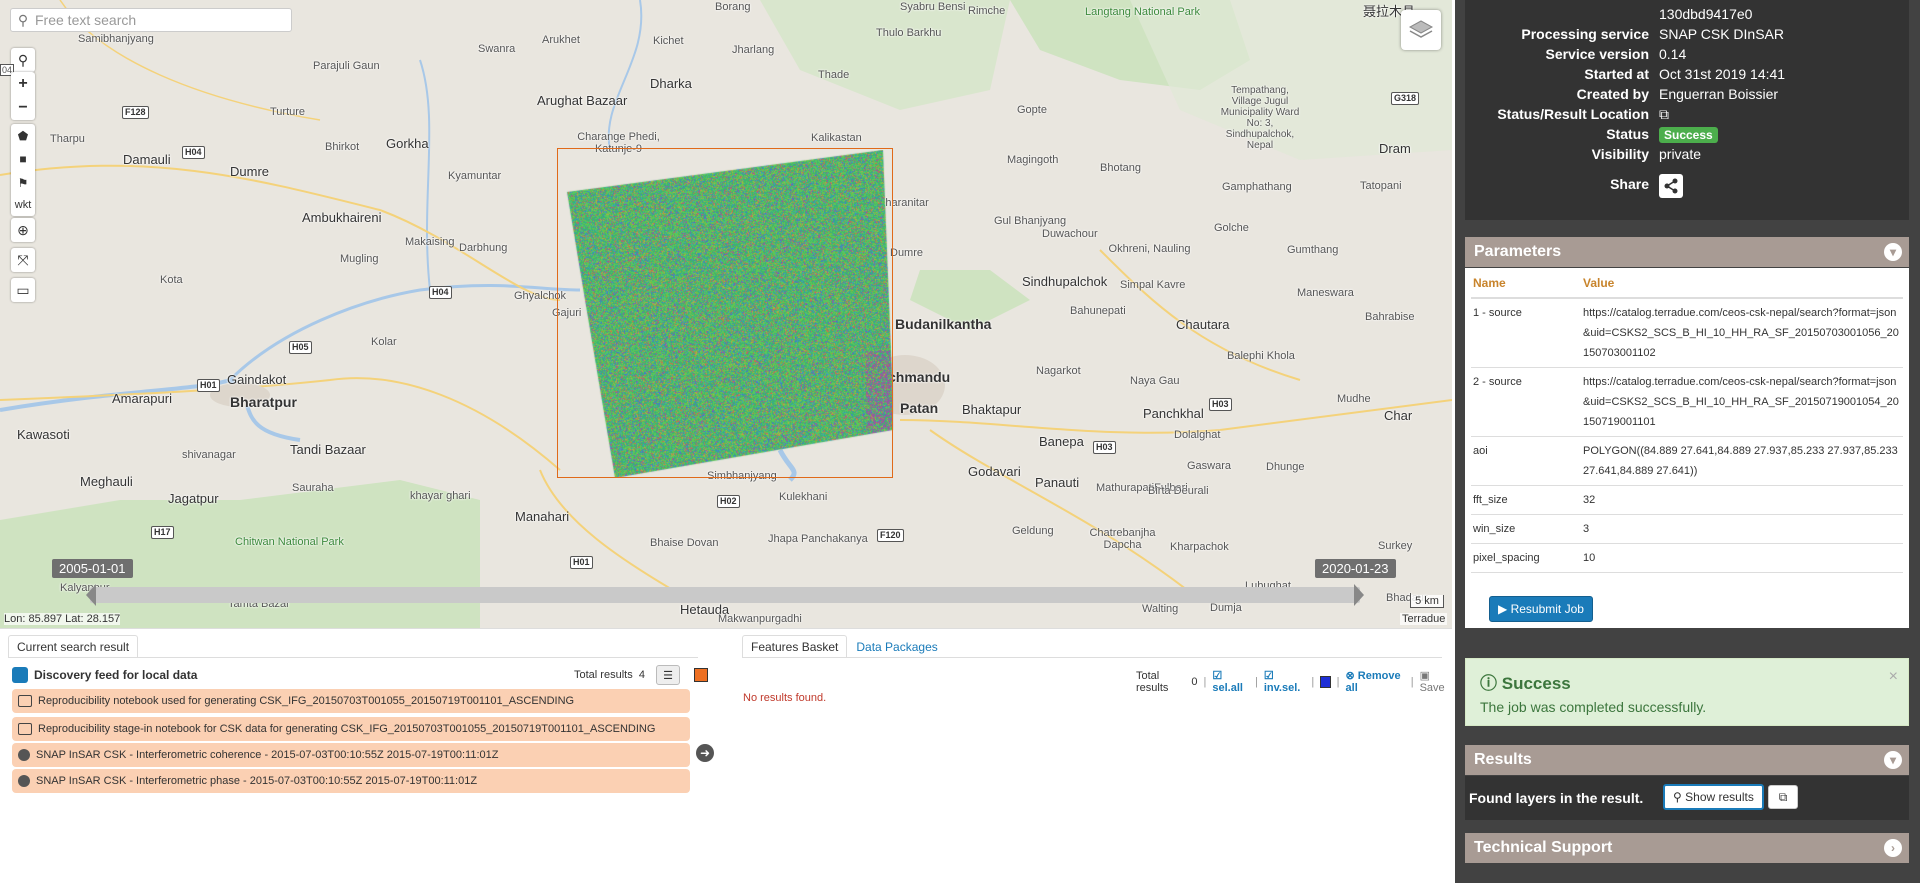  Describe the element at coordinates (289, 542) in the screenshot. I see `map-place-label: Chitwan National Park` at that location.